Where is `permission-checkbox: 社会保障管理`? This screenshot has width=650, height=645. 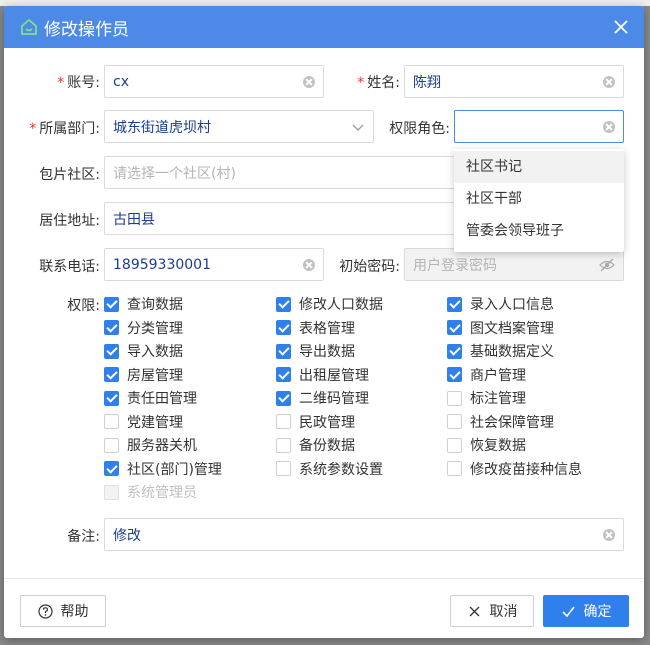
permission-checkbox: 社会保障管理 is located at coordinates (500, 422).